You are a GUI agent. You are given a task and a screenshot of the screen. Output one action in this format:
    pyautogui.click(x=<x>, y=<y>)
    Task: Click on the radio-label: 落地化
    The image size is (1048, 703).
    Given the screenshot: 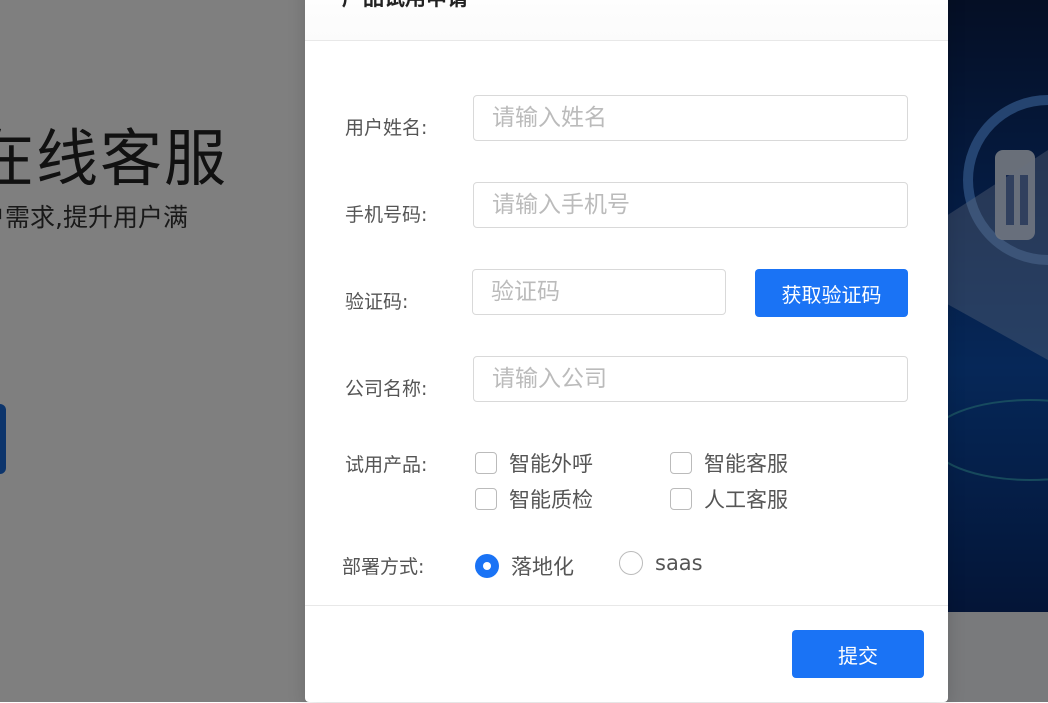 What is the action you would take?
    pyautogui.click(x=542, y=567)
    